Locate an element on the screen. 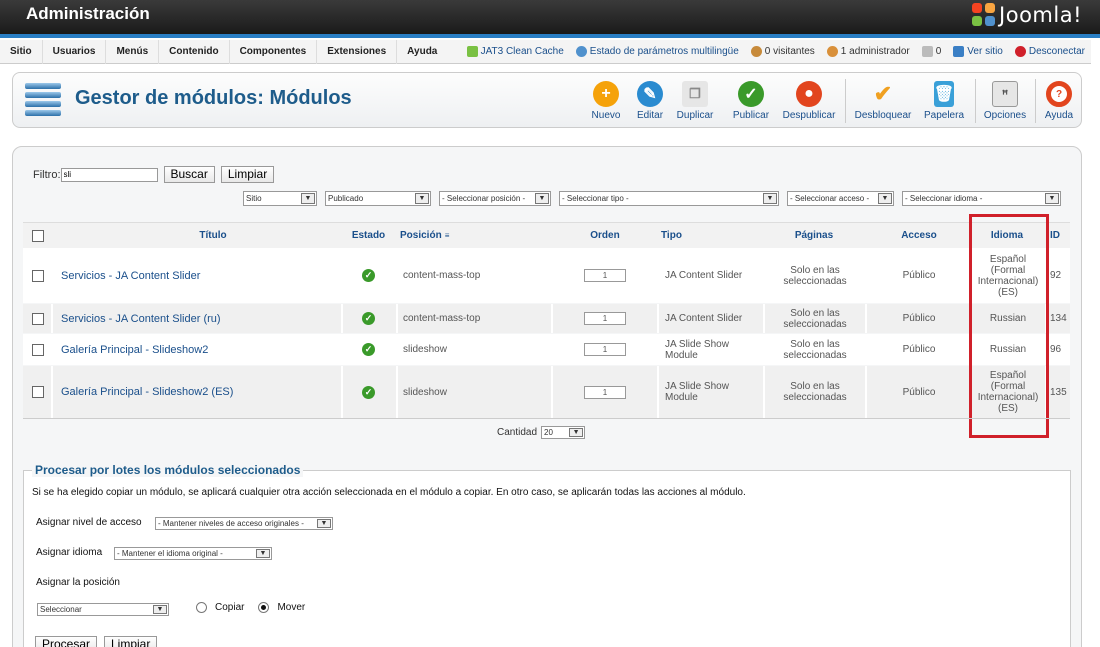 This screenshot has height=647, width=1100. col-type: Tipo is located at coordinates (711, 235).